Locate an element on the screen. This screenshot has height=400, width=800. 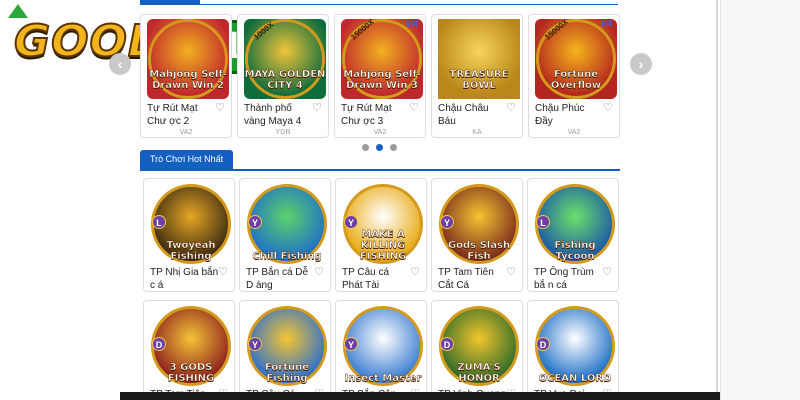
game-art-label: Mahjong Self-Drawn Win 3 is located at coordinates (382, 80).